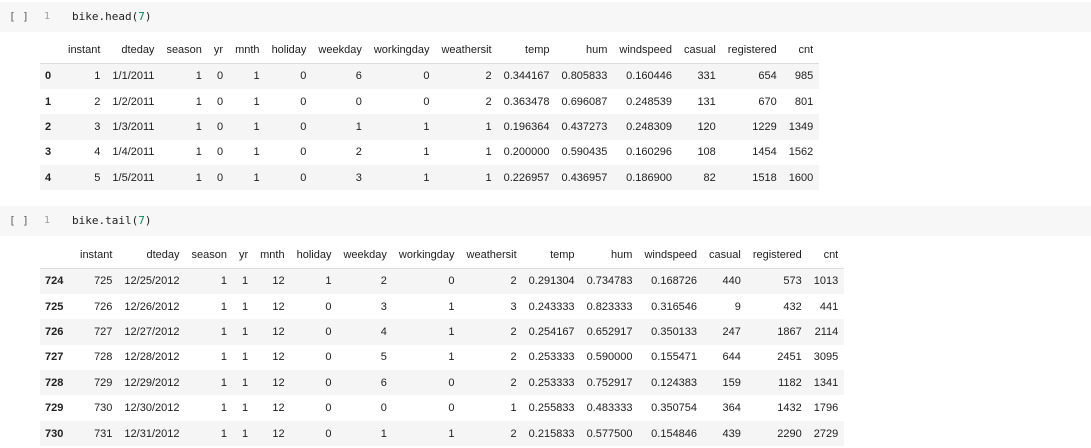  What do you see at coordinates (426, 126) in the screenshot?
I see `cell-workingday: 1` at bounding box center [426, 126].